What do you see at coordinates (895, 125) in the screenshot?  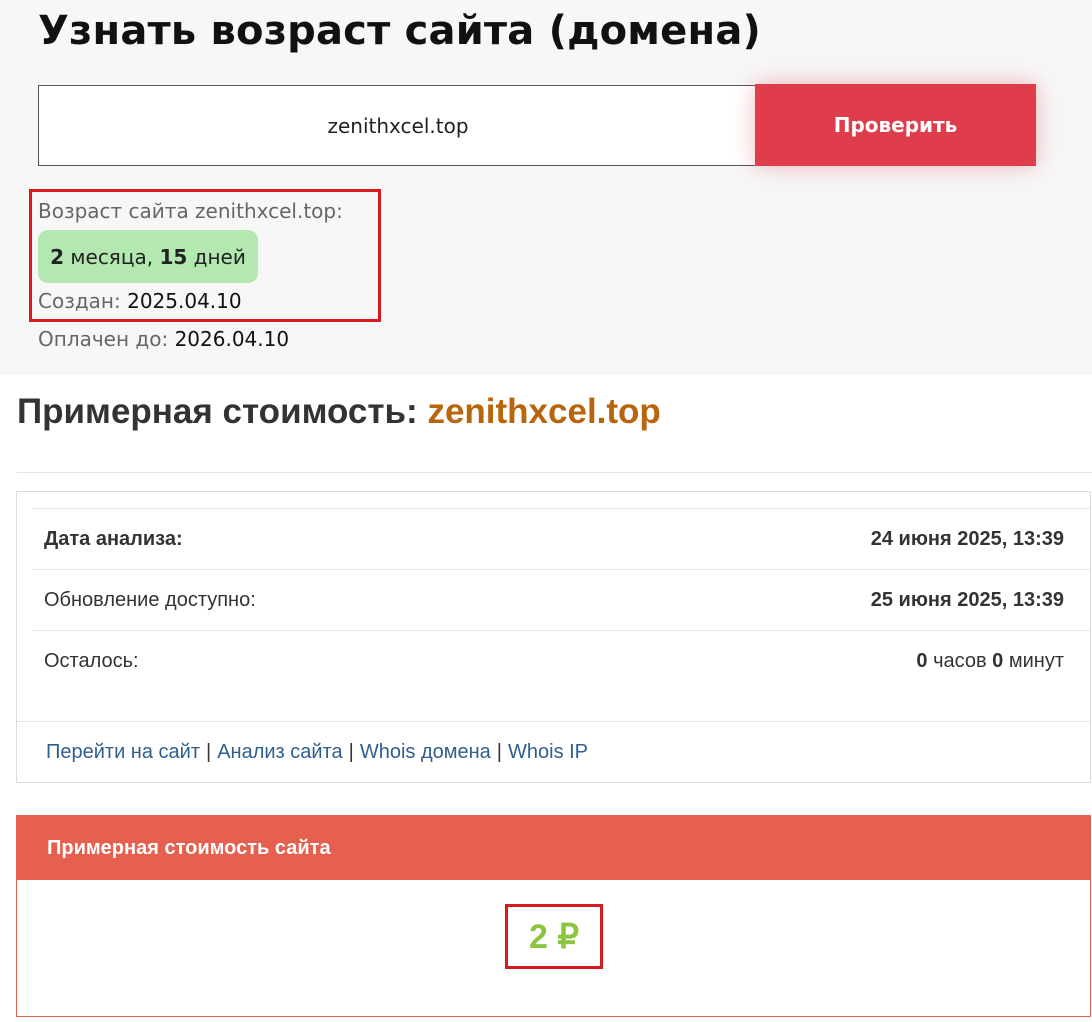 I see `check-button: Проверить` at bounding box center [895, 125].